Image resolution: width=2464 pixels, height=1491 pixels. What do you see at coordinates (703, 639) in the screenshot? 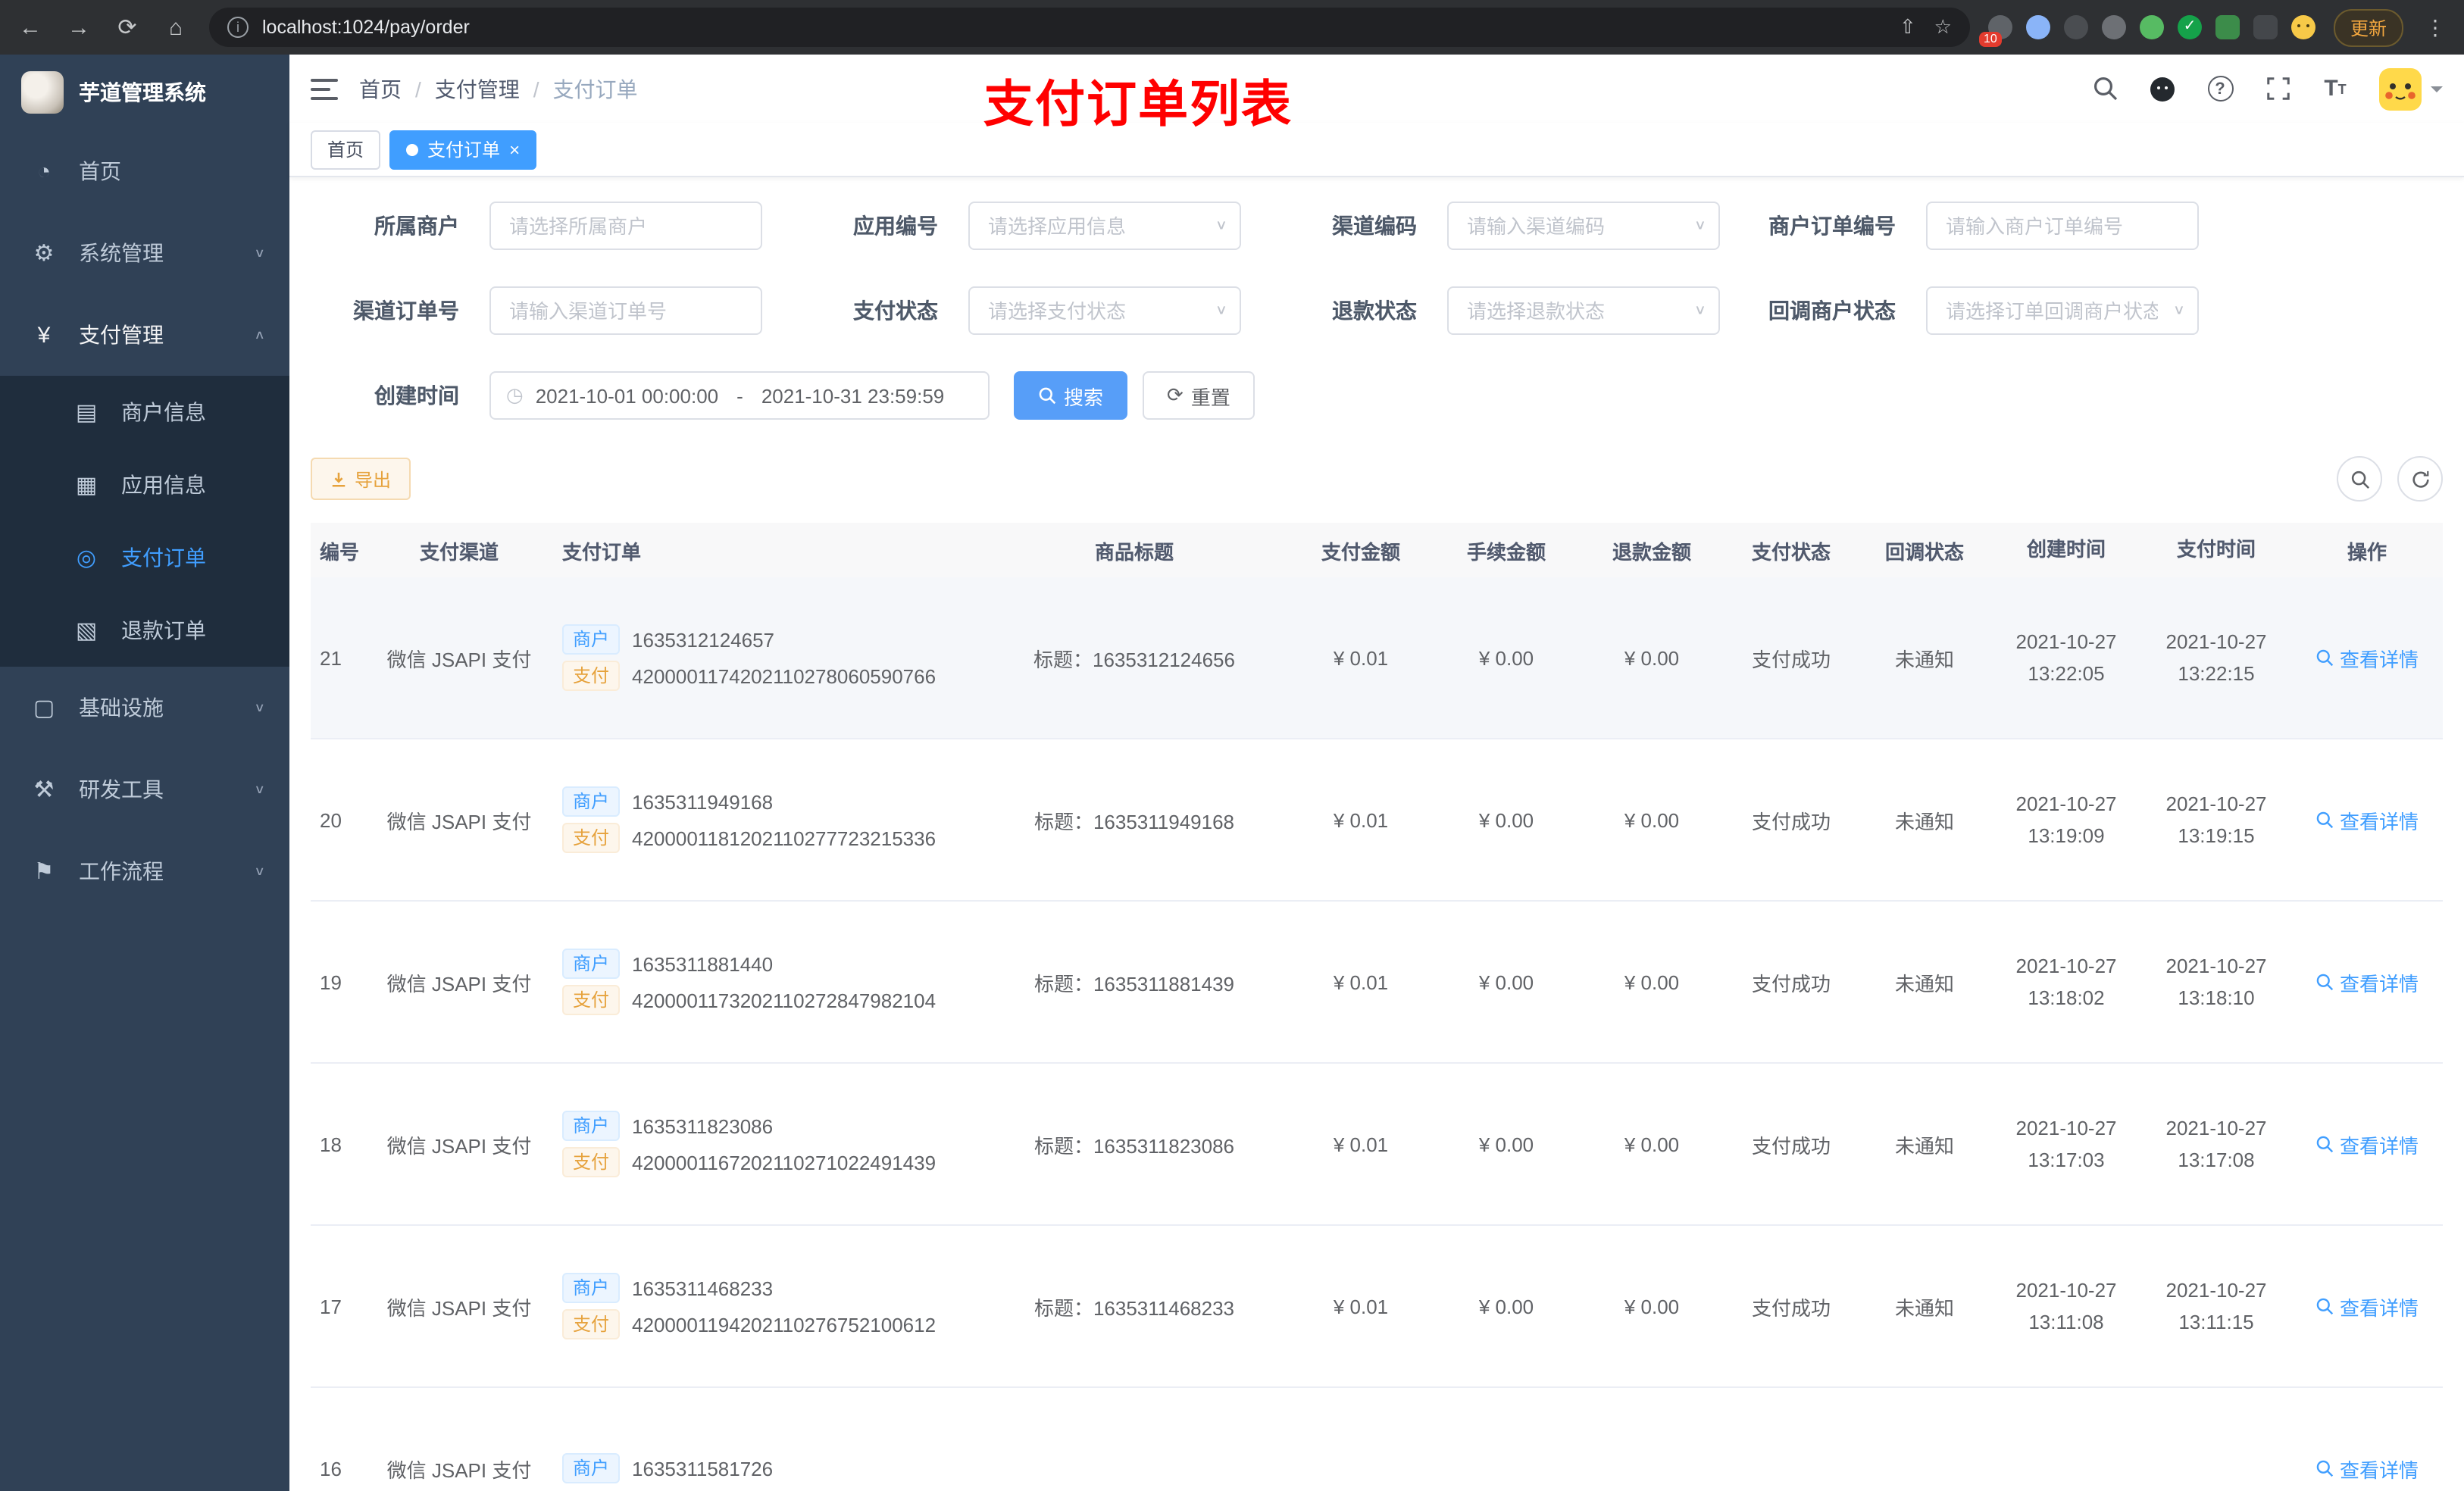
I see `merchant-order-no: 1635312124657` at bounding box center [703, 639].